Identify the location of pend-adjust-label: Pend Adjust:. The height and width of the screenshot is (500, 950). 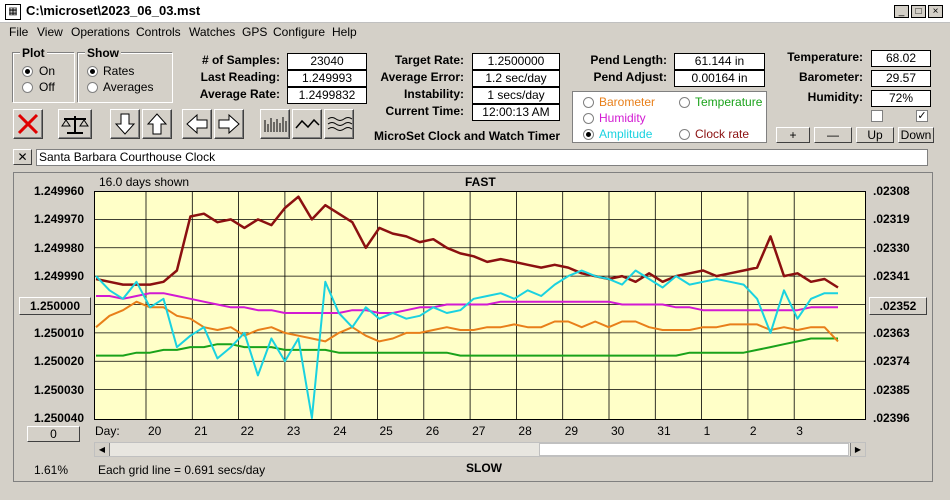
(630, 77).